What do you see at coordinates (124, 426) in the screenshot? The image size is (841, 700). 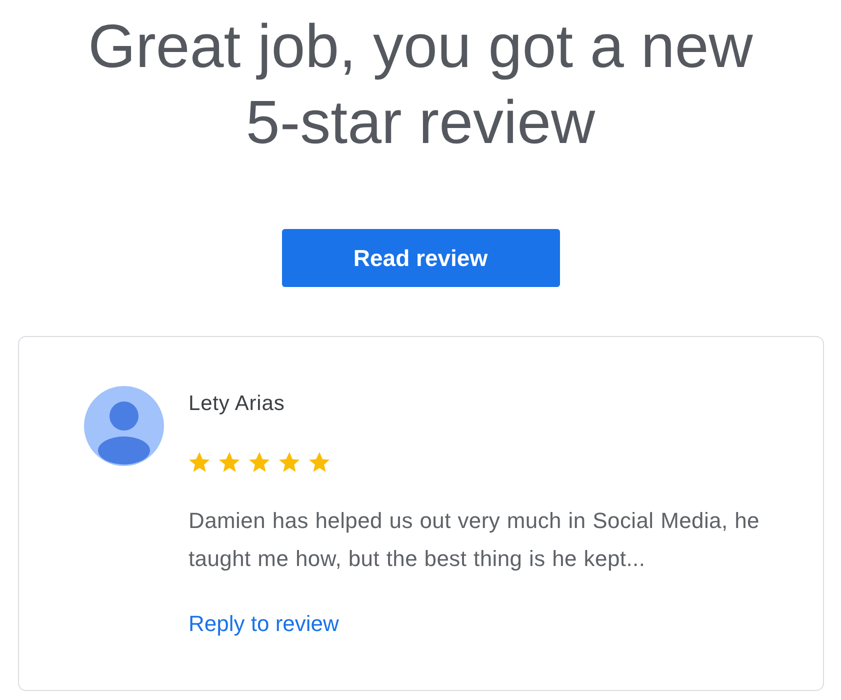 I see `avatar-icon` at bounding box center [124, 426].